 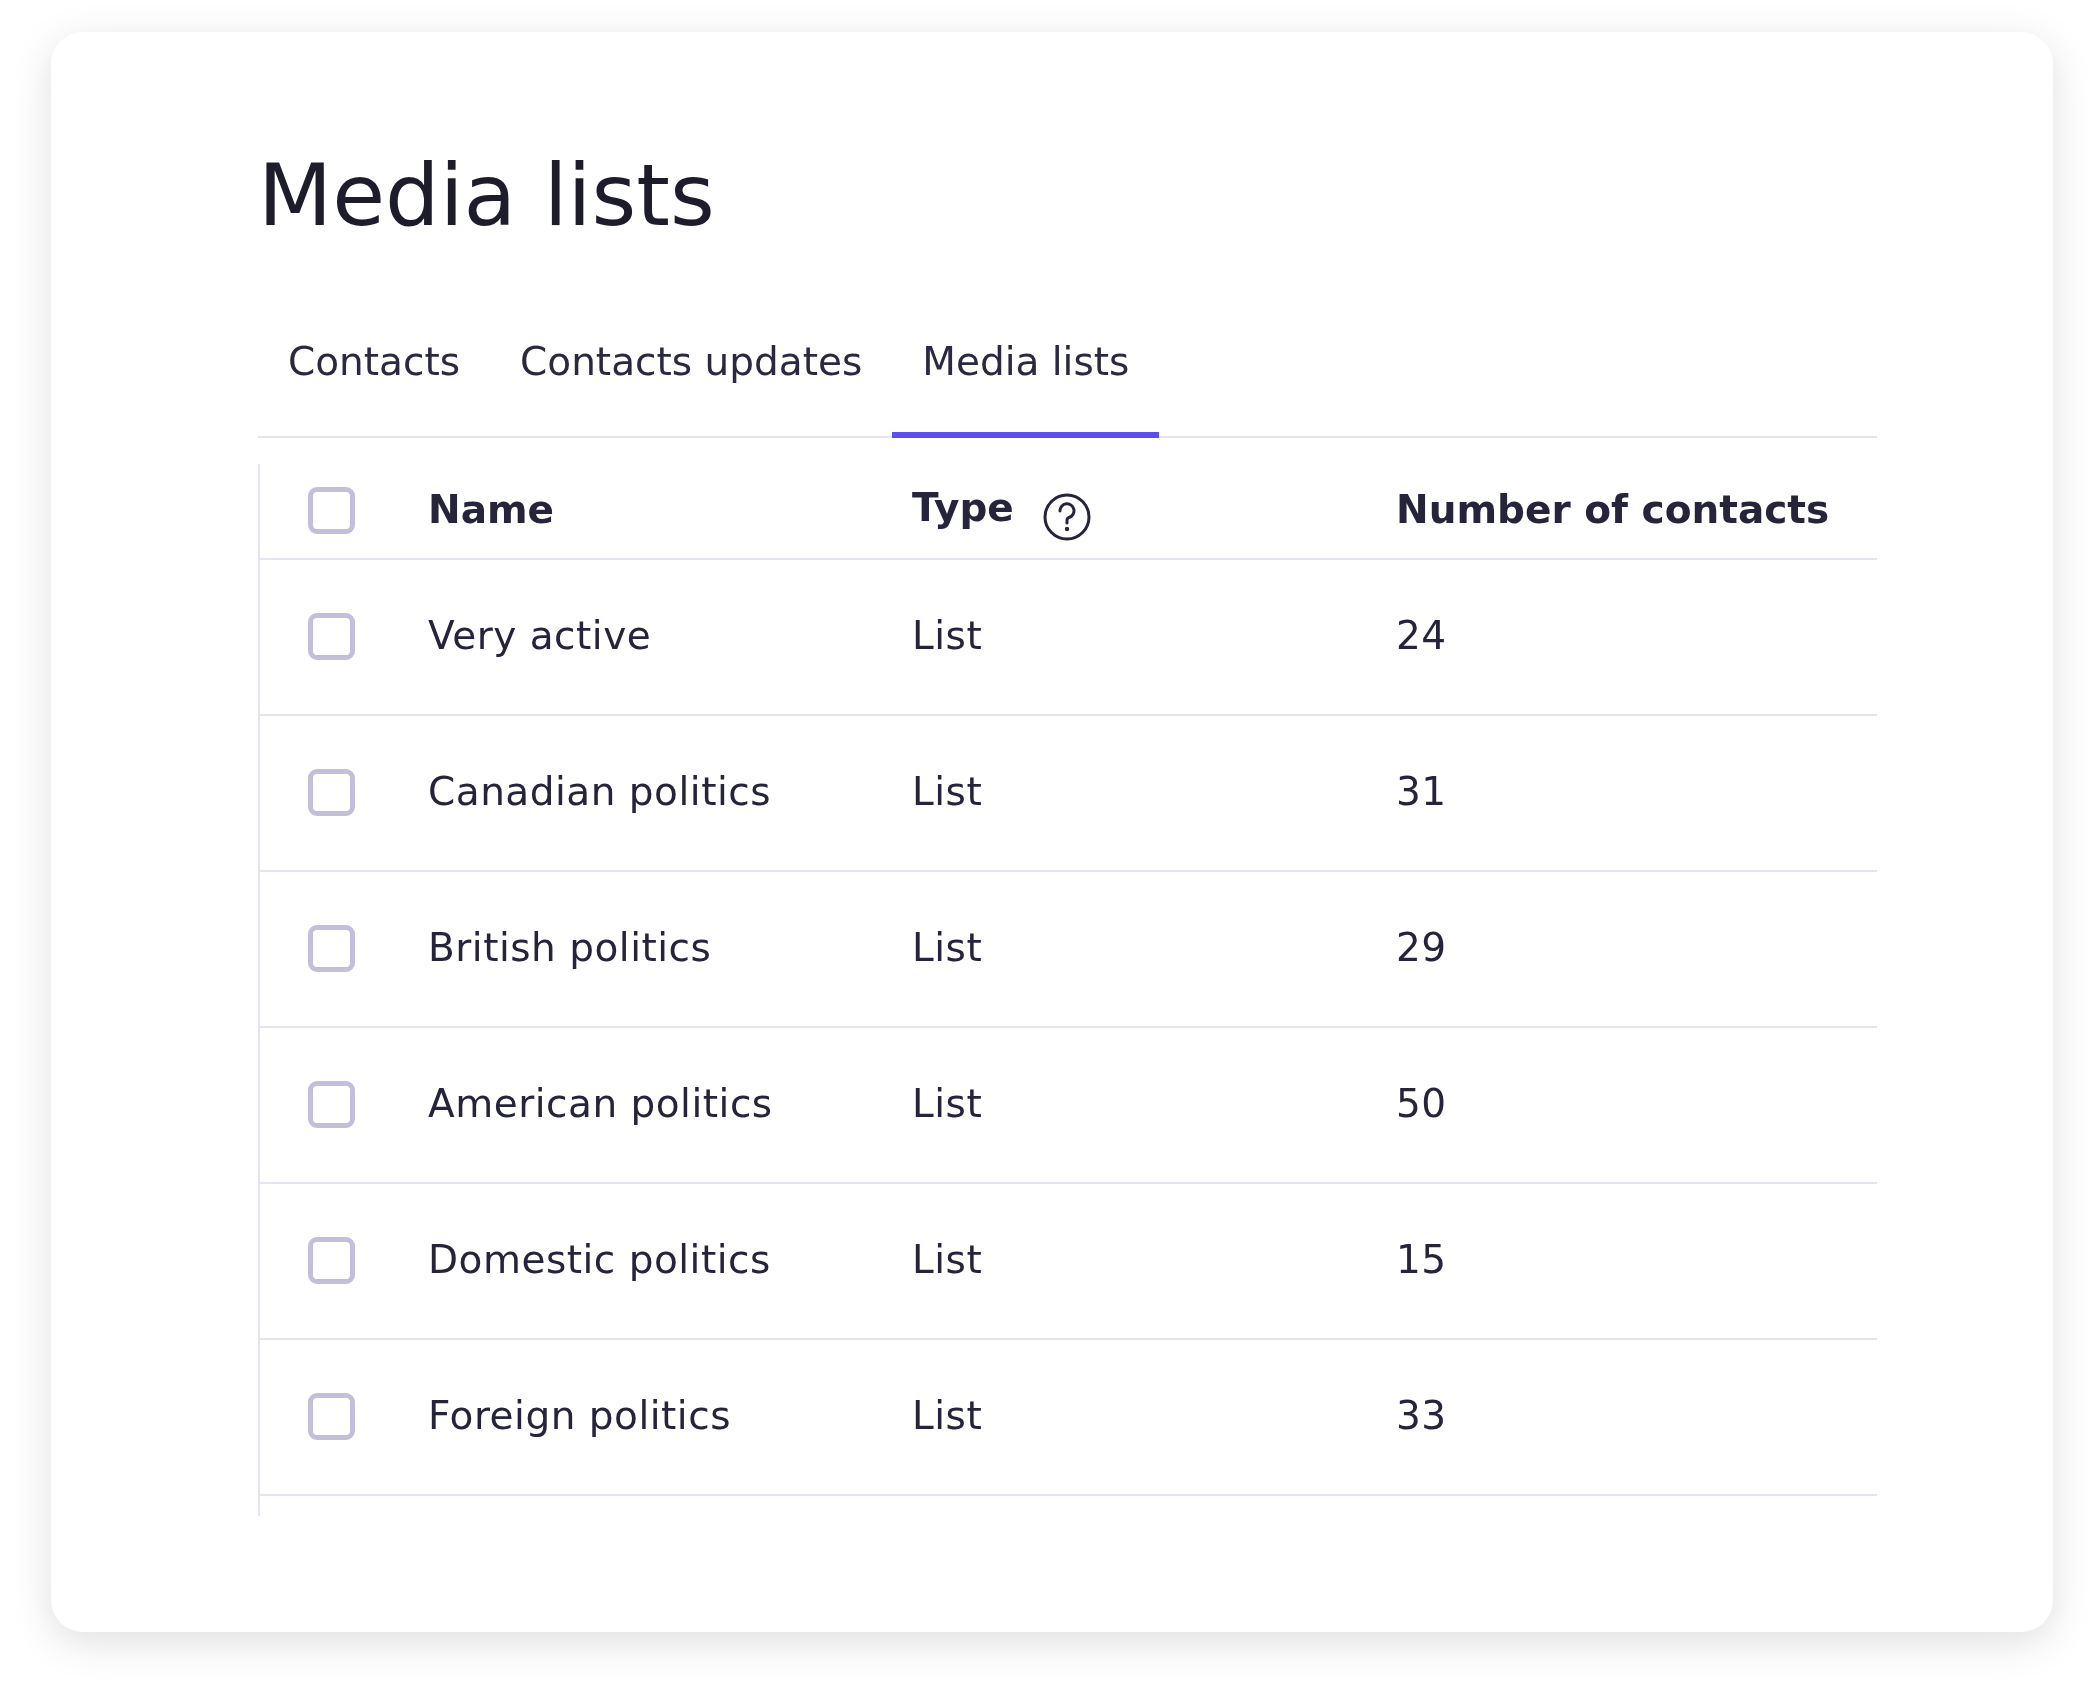 What do you see at coordinates (1421, 636) in the screenshot?
I see `table-cell: 24` at bounding box center [1421, 636].